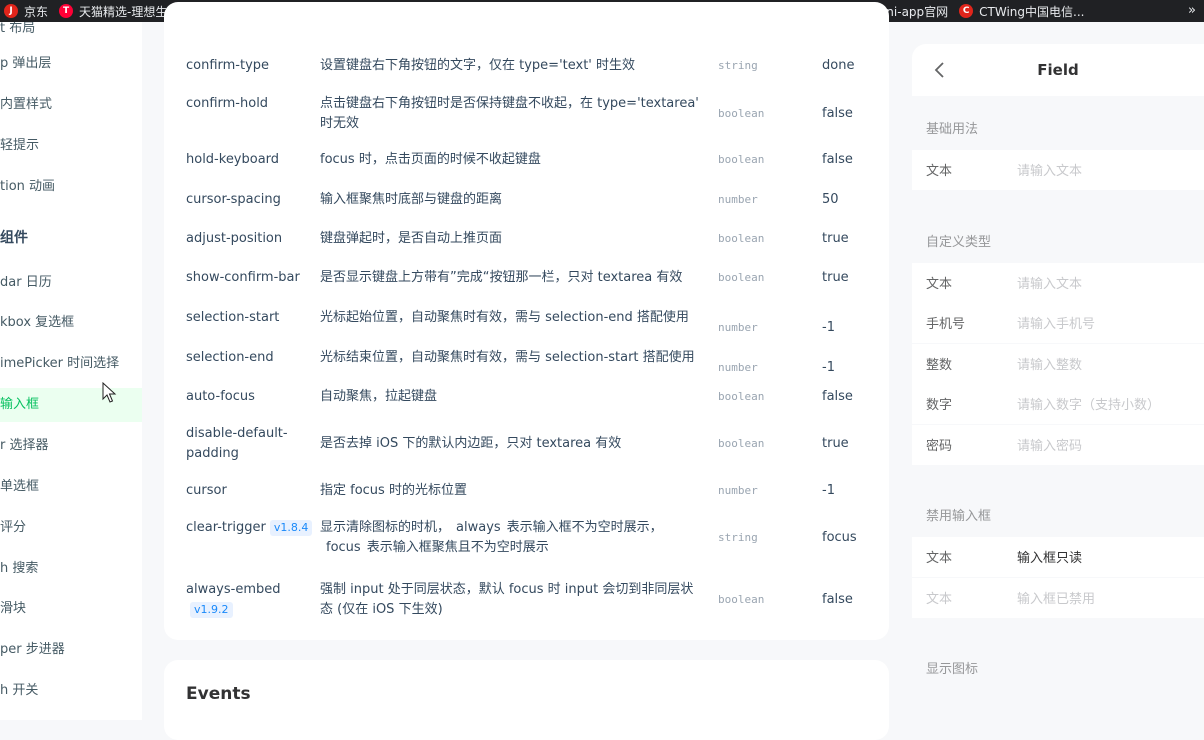 This screenshot has height=740, width=1204. What do you see at coordinates (37, 323) in the screenshot?
I see `sidebar-item: kbox 复选框` at bounding box center [37, 323].